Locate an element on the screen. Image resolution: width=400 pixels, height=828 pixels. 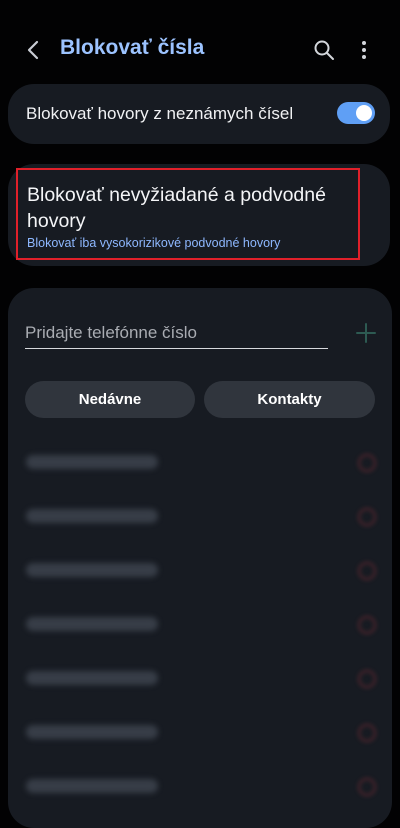
block-unknown-numbers-toggle is located at coordinates (356, 113).